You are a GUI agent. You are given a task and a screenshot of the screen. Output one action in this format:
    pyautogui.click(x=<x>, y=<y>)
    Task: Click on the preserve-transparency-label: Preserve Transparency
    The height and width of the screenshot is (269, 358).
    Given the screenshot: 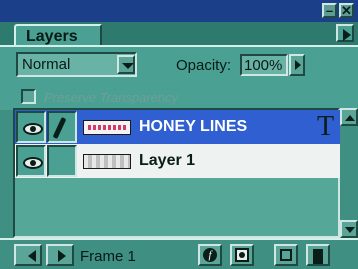 What is the action you would take?
    pyautogui.click(x=111, y=97)
    